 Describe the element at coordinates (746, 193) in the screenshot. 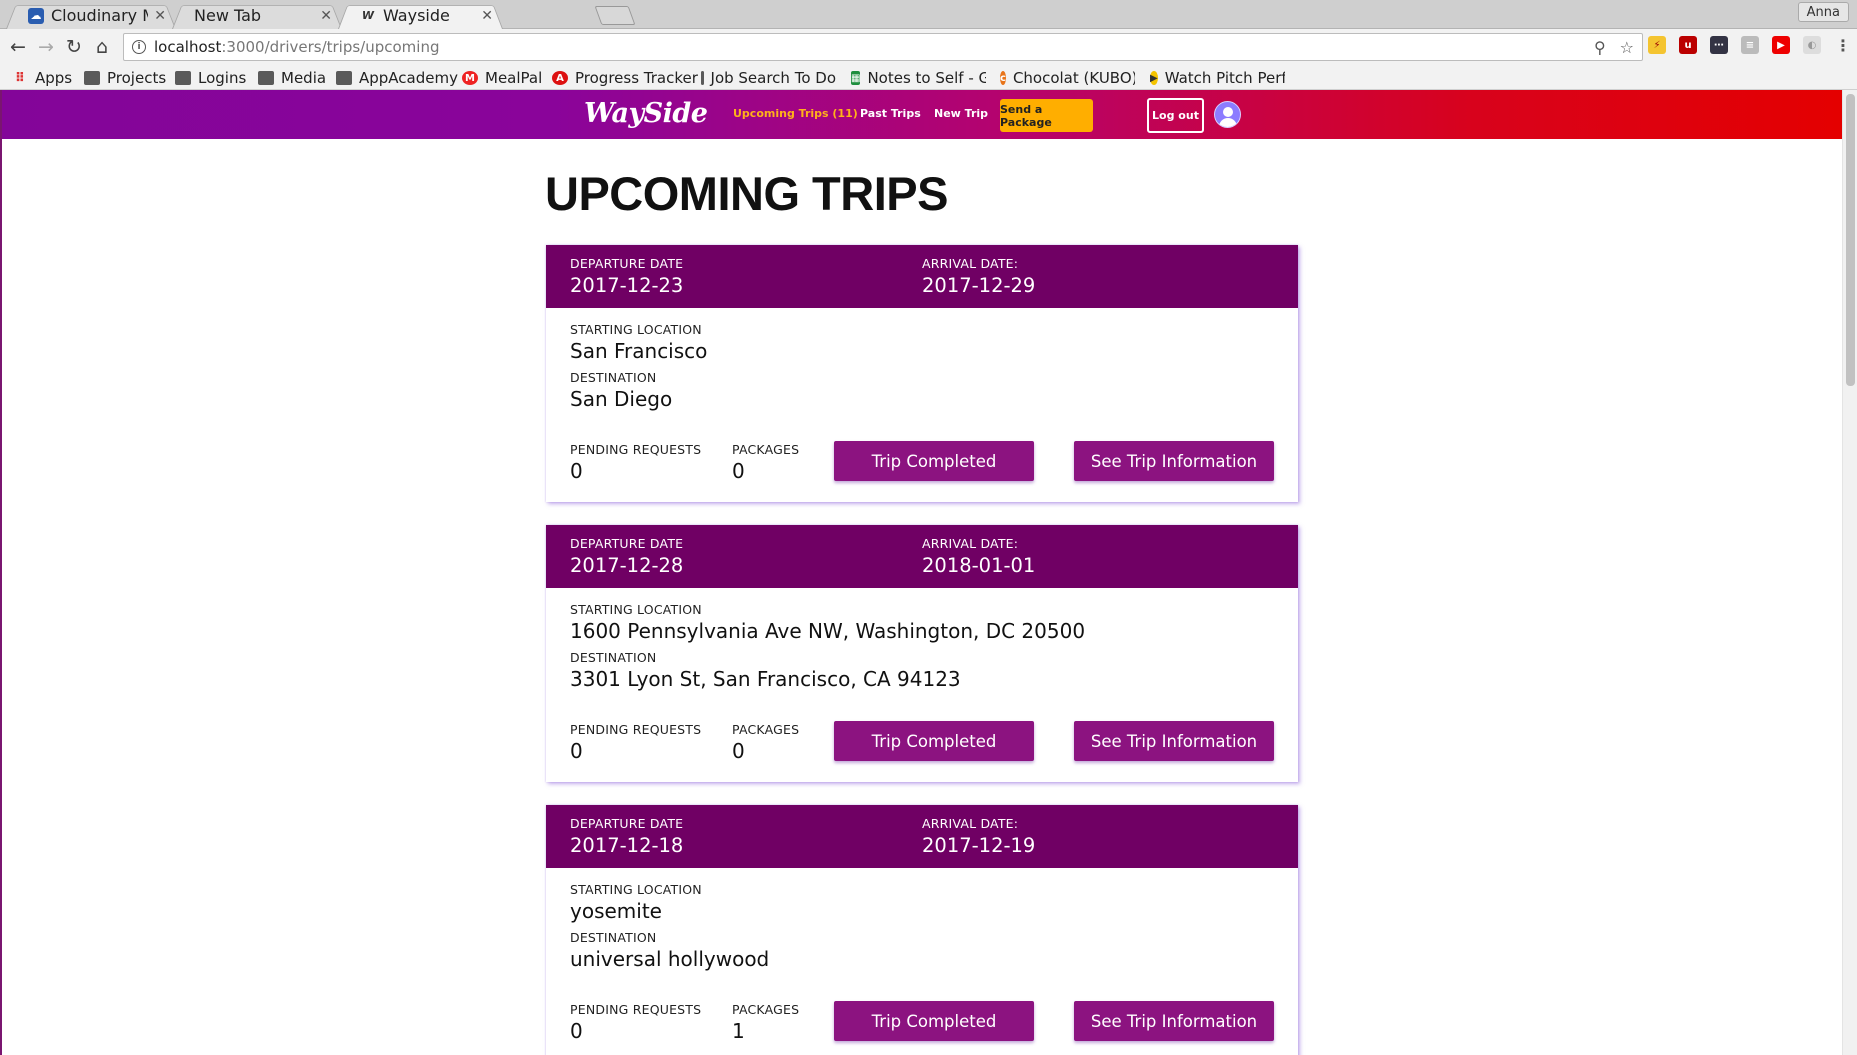

I see `page-title: UPCOMING TRIPS` at that location.